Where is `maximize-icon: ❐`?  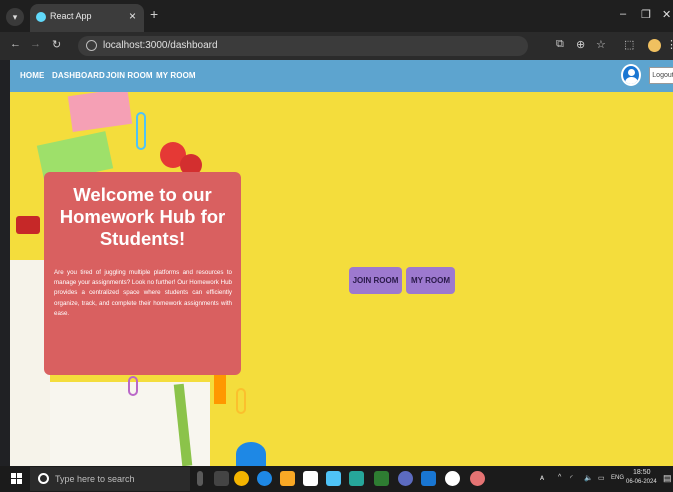
maximize-icon: ❐ is located at coordinates (646, 14).